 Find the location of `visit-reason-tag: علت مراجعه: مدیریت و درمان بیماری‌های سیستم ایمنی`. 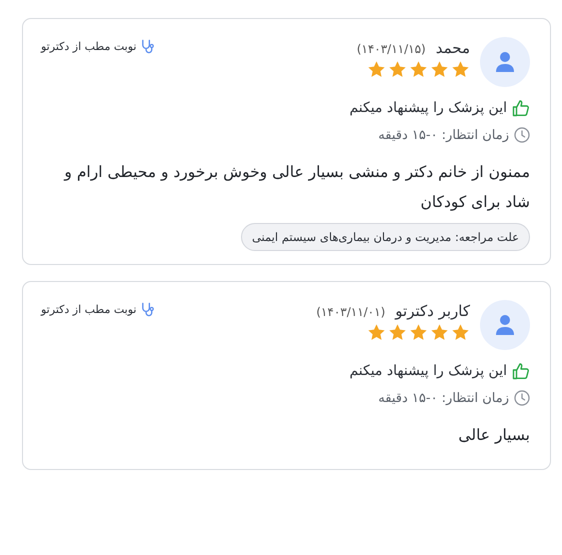

visit-reason-tag: علت مراجعه: مدیریت و درمان بیماری‌های سیستم ایمنی is located at coordinates (385, 237).